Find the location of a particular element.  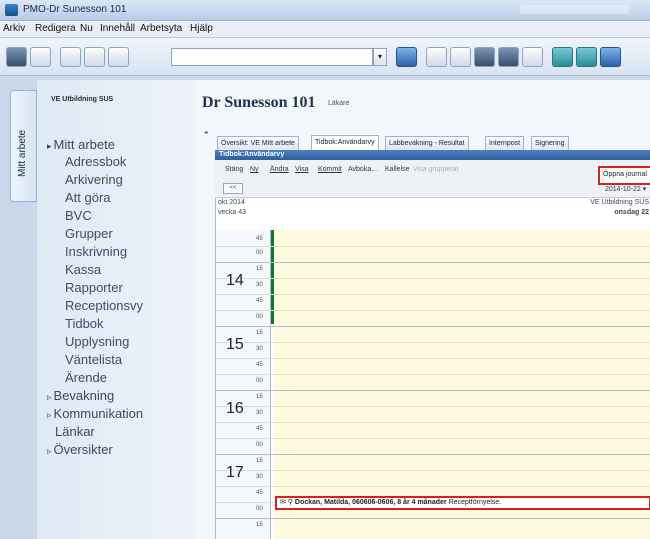

notice-button: Kallelse is located at coordinates (397, 169).